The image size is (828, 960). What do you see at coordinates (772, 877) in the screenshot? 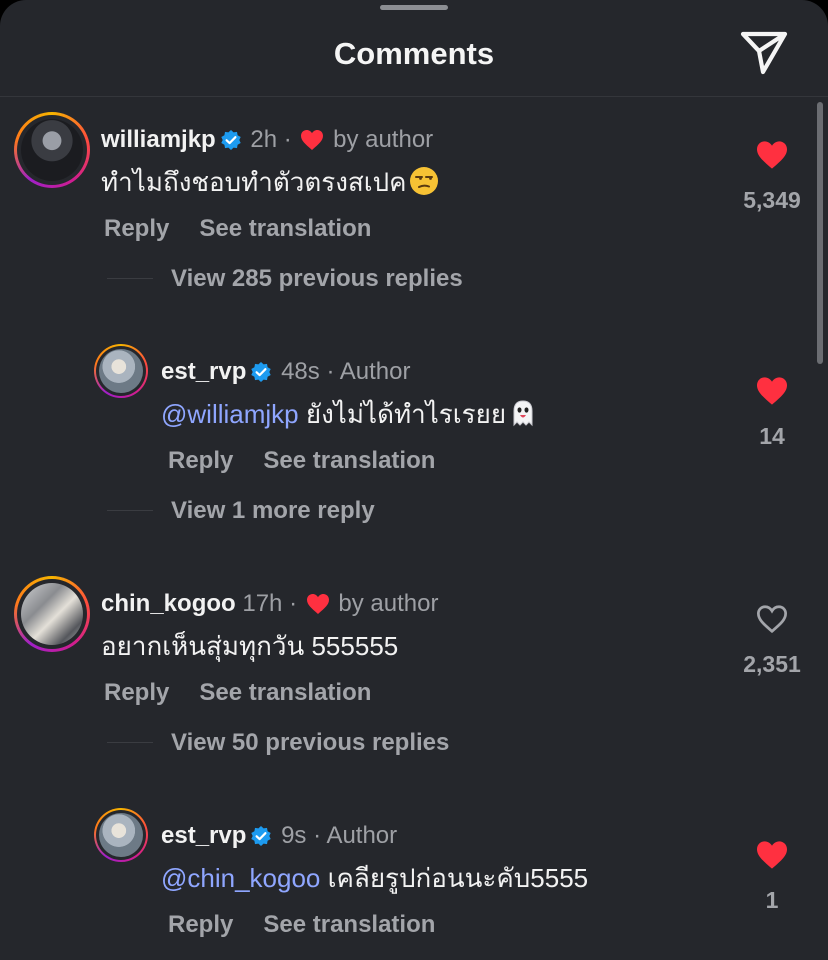
I see `like-button: 1` at bounding box center [772, 877].